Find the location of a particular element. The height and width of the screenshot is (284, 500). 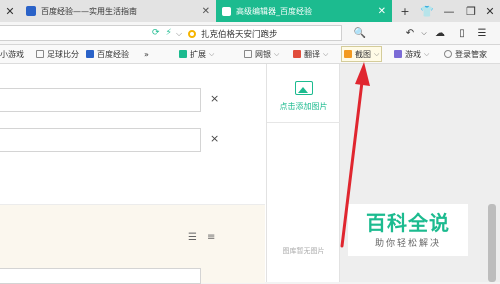

image-icon is located at coordinates (303, 87).